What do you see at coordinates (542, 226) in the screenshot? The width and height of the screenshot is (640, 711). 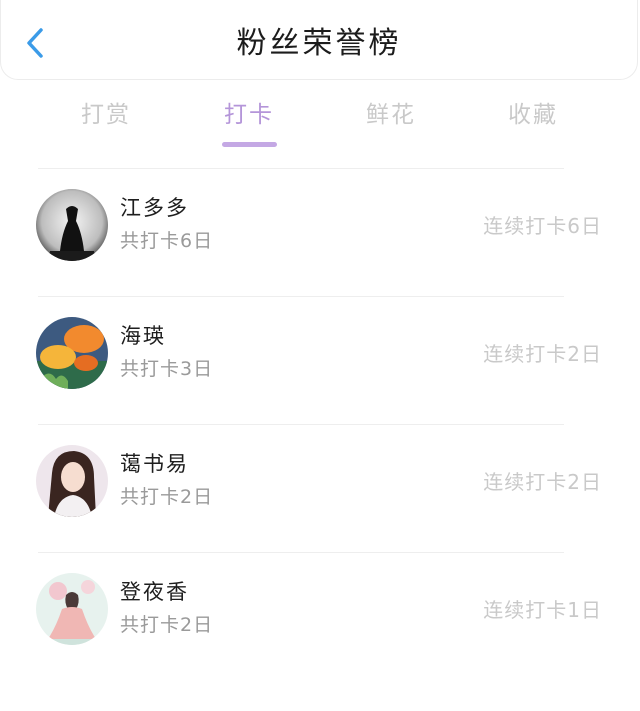 I see `streak-checkins: 连续打卡6日` at bounding box center [542, 226].